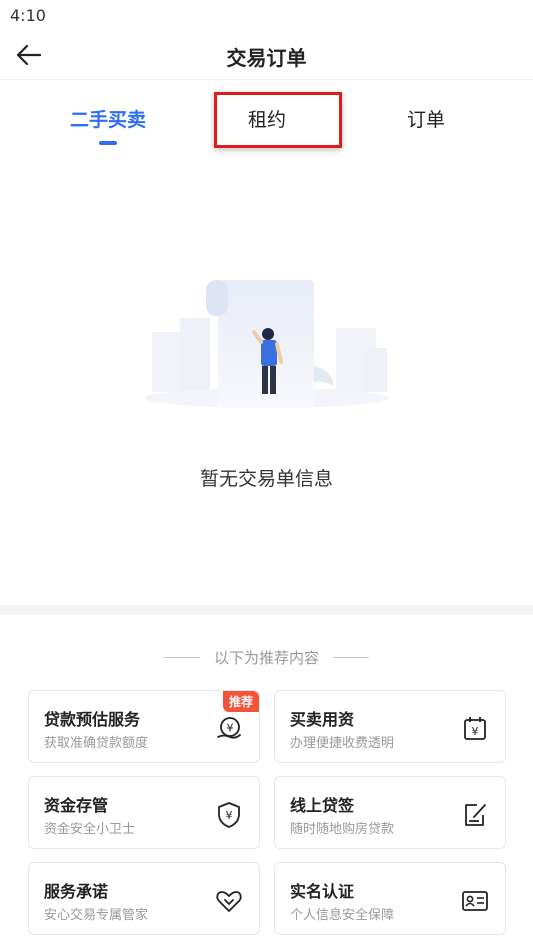  What do you see at coordinates (96, 743) in the screenshot?
I see `card-subtitle: 获取准确贷款额度` at bounding box center [96, 743].